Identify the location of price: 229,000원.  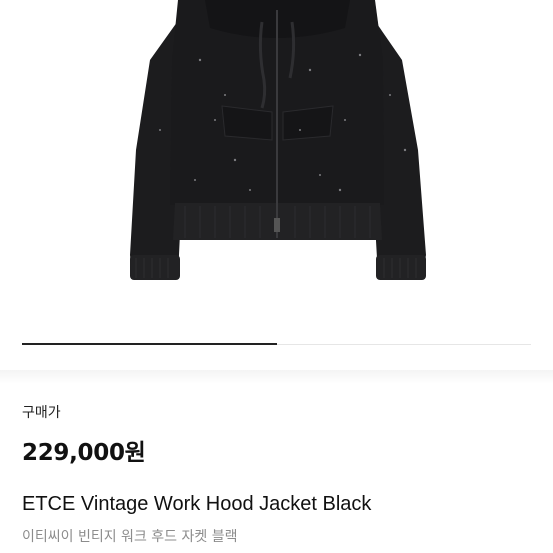
(84, 453).